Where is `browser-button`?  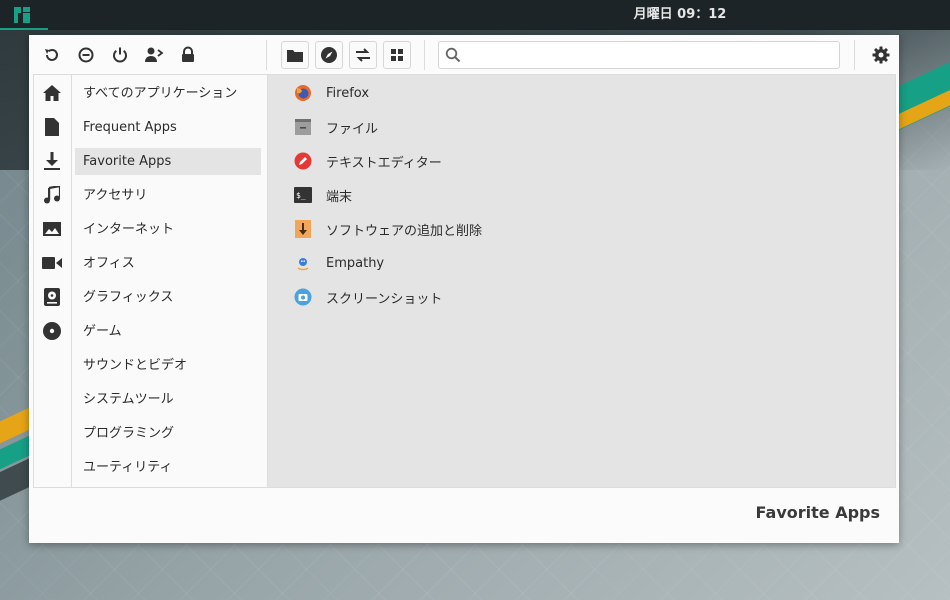
browser-button is located at coordinates (329, 55).